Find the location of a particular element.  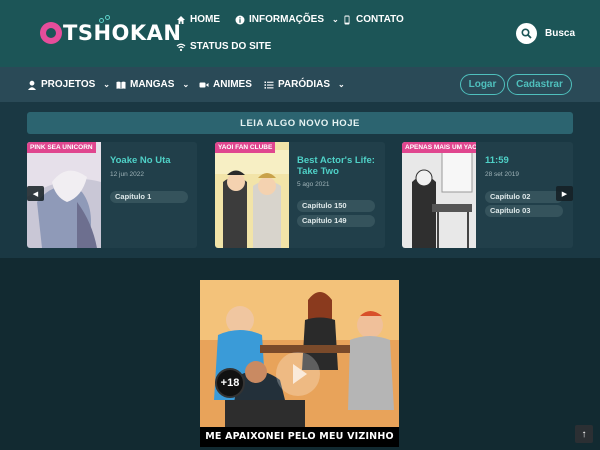

chevron-right-icon: ▶ is located at coordinates (564, 194).